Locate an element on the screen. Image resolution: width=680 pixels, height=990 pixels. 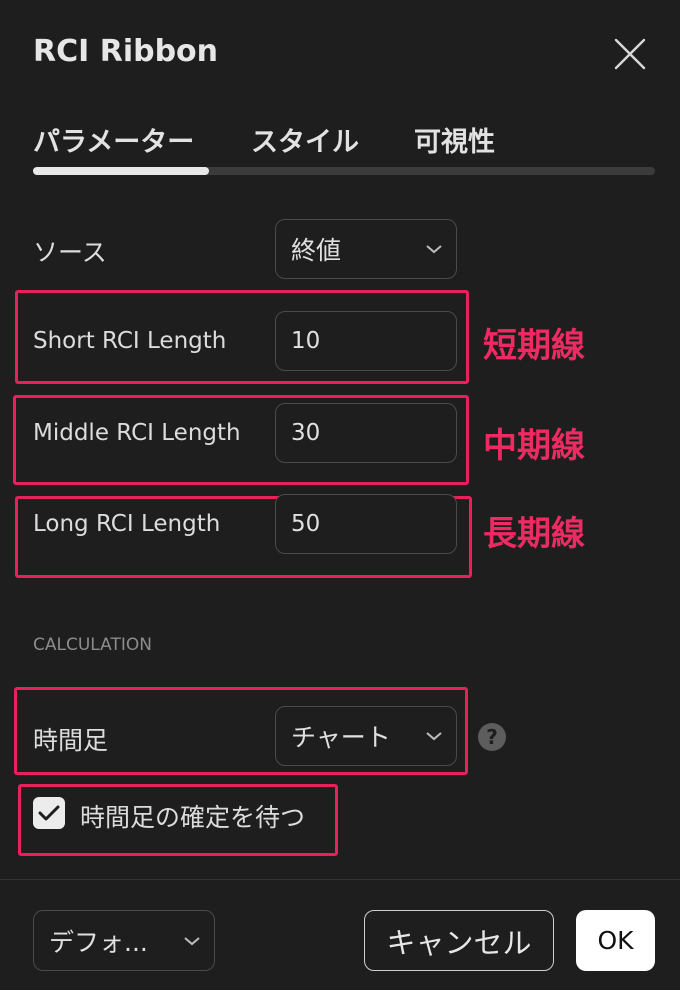
short-length-label: Short RCI Length is located at coordinates (130, 341).